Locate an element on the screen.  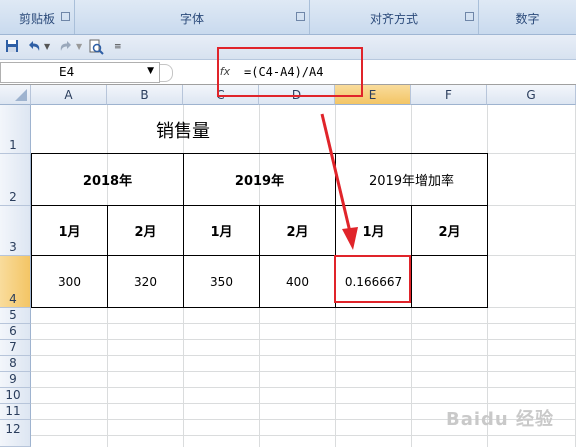
watermark-logo: Baidu 经验 is located at coordinates (499, 419).